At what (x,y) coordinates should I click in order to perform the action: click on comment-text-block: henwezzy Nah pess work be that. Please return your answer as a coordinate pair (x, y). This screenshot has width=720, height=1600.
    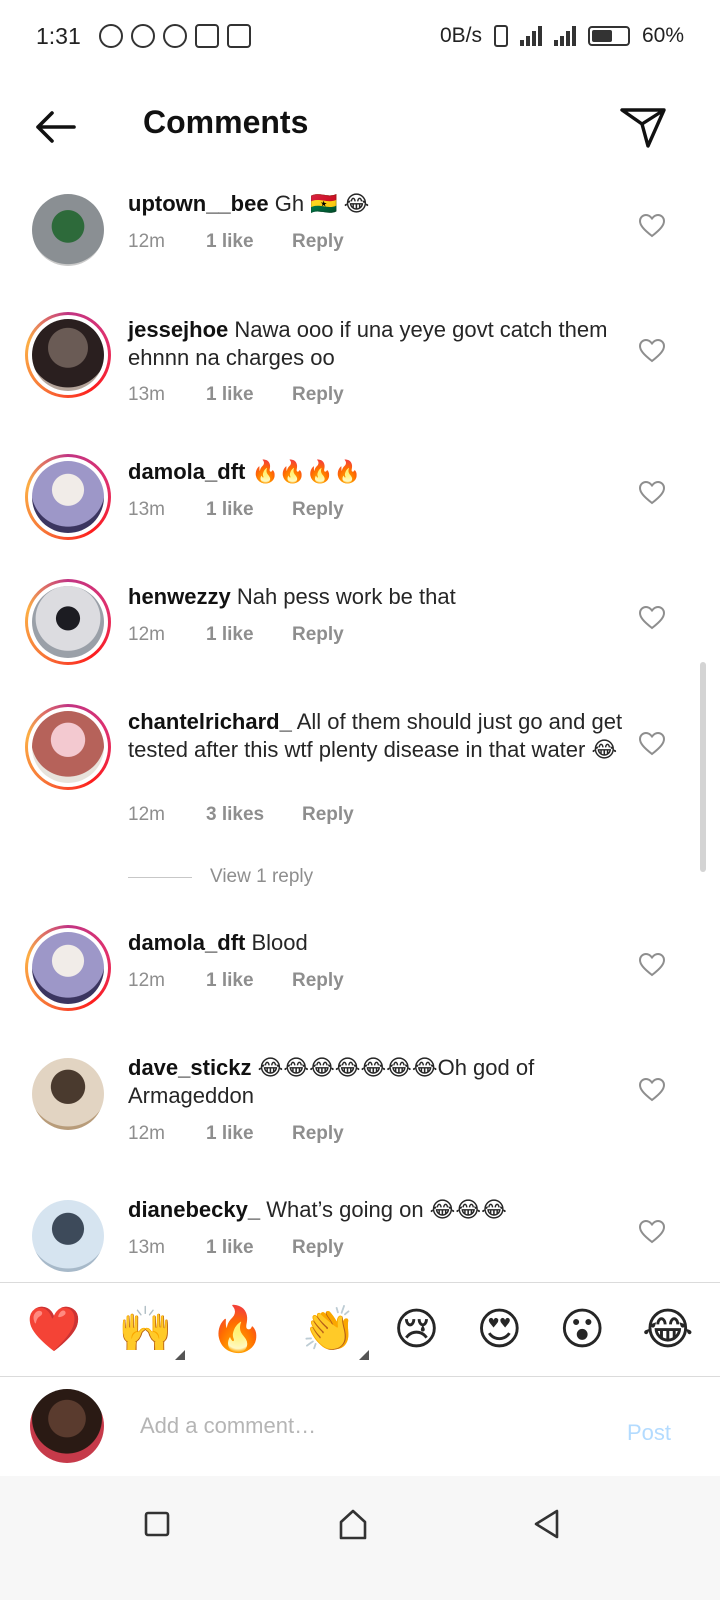
    Looking at the image, I should click on (378, 597).